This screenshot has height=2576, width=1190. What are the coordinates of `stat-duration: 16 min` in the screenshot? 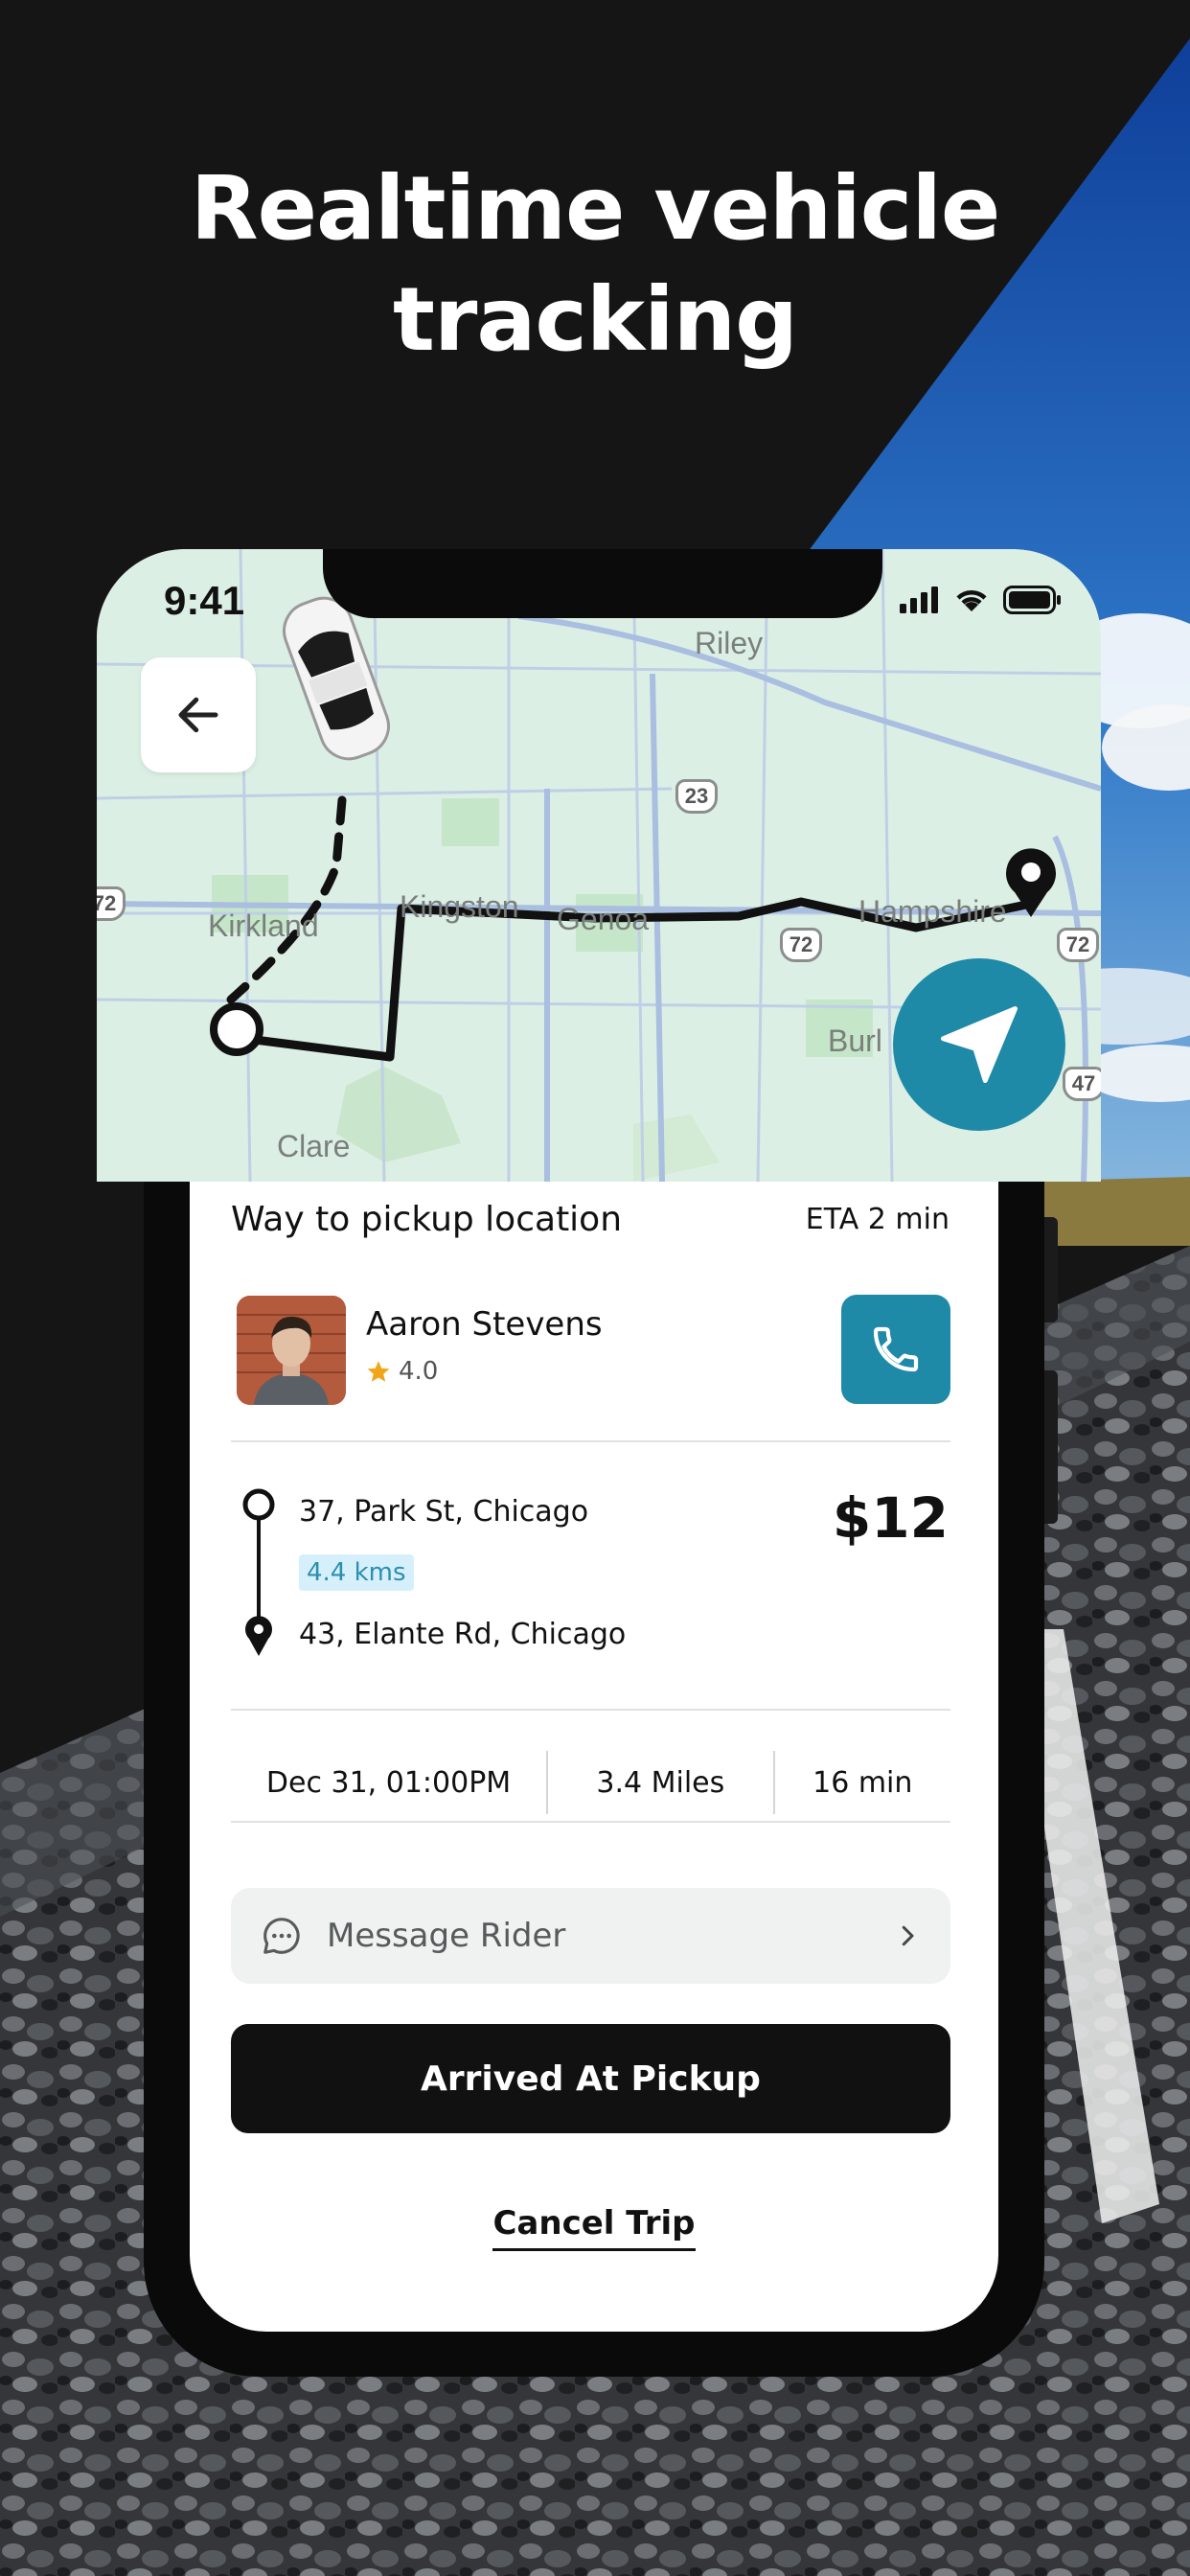 It's located at (863, 1782).